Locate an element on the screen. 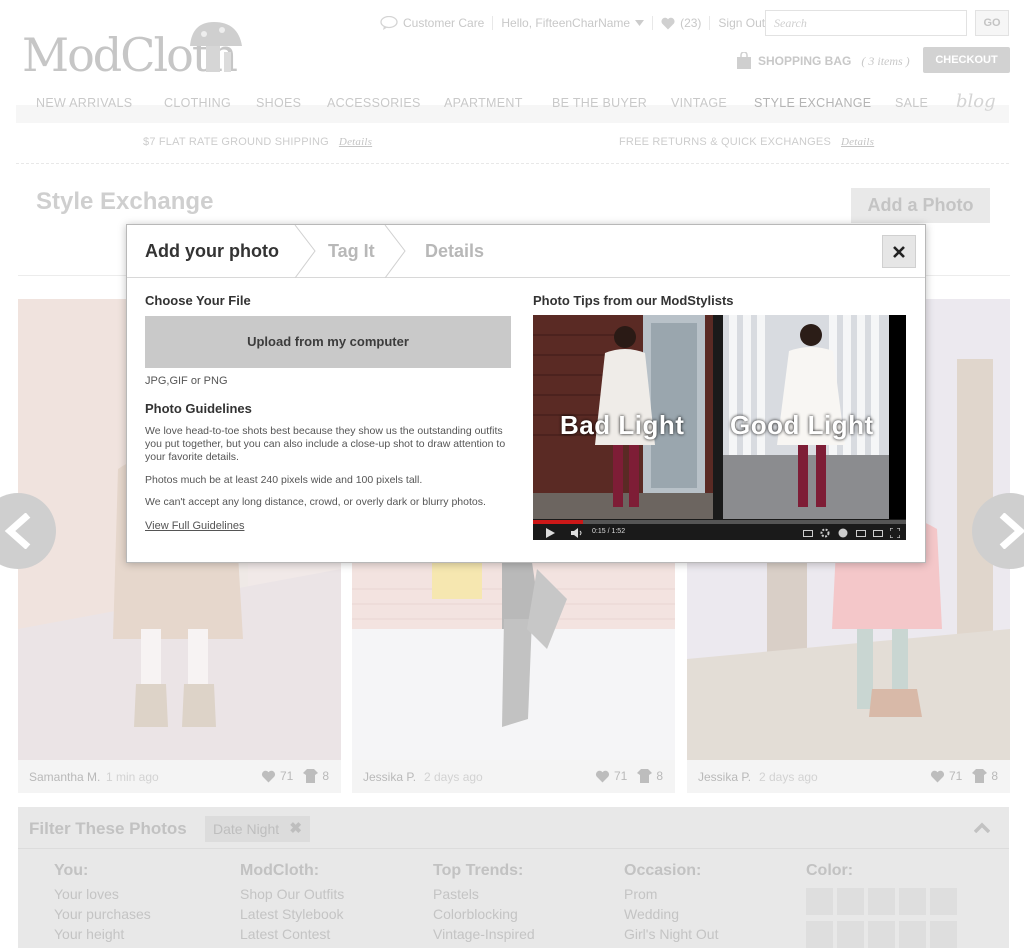 The height and width of the screenshot is (948, 1024). photo-time: 2 days ago is located at coordinates (788, 777).